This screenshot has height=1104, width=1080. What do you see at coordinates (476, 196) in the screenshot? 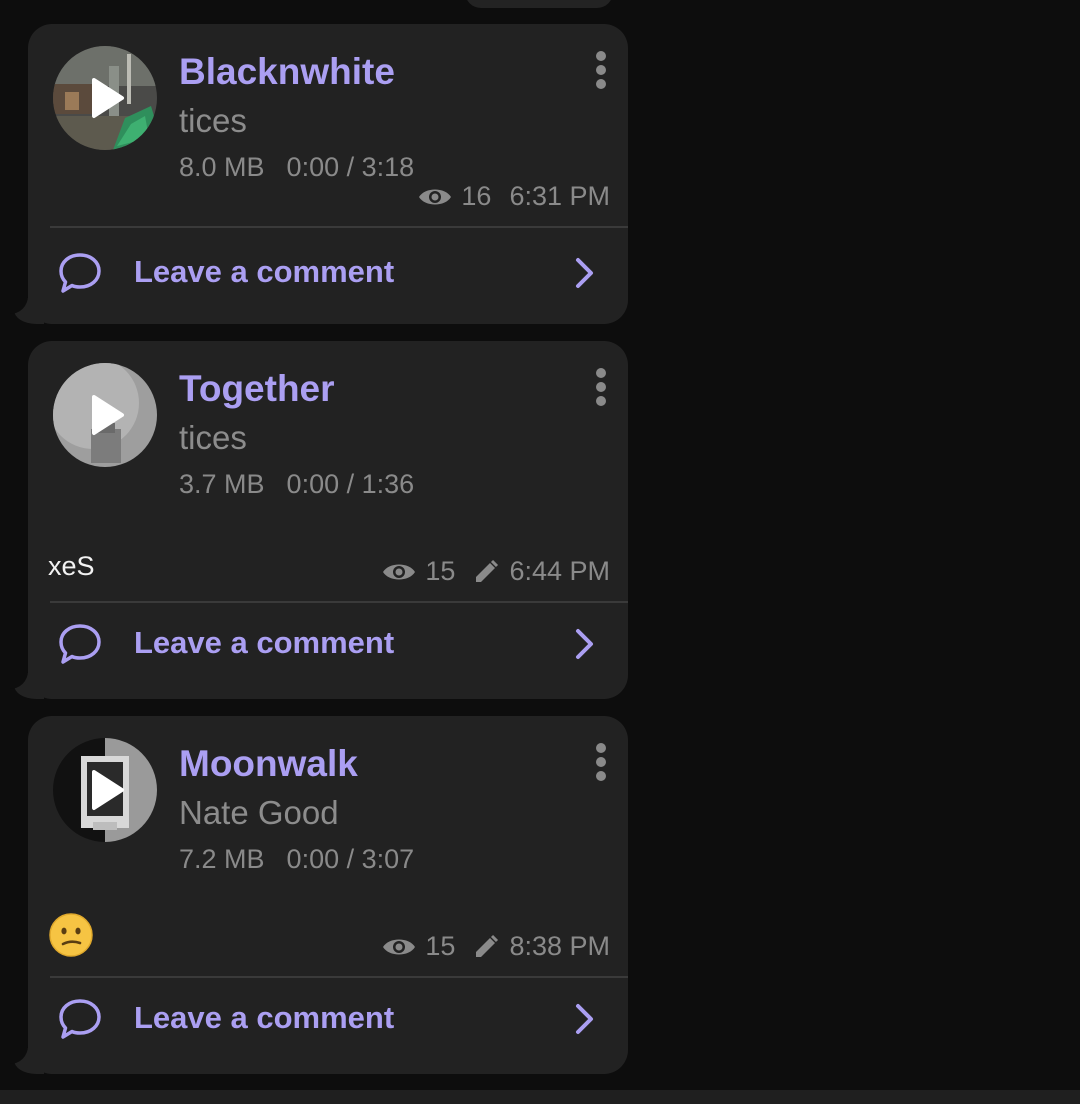
I see `view-count: 16` at bounding box center [476, 196].